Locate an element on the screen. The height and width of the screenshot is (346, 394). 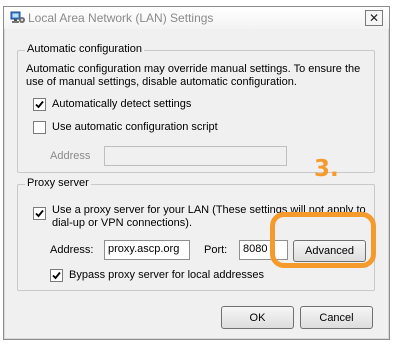
bypass-local-label: Bypass proxy server for local addresses is located at coordinates (167, 275).